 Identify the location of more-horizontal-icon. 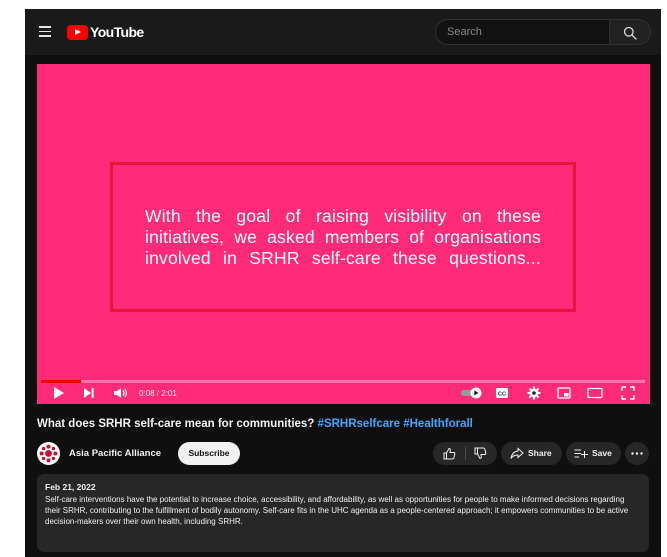
(637, 453).